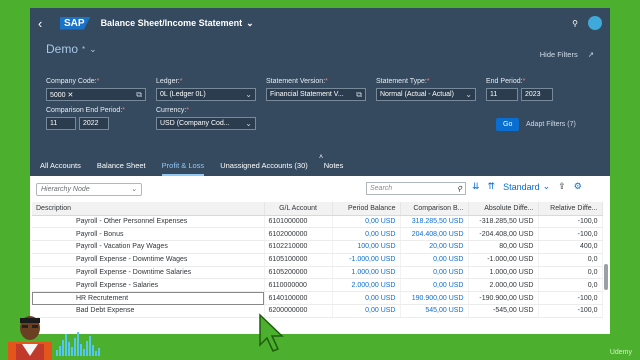  What do you see at coordinates (366, 209) in the screenshot?
I see `column-header-period-balance: Period Balance` at bounding box center [366, 209].